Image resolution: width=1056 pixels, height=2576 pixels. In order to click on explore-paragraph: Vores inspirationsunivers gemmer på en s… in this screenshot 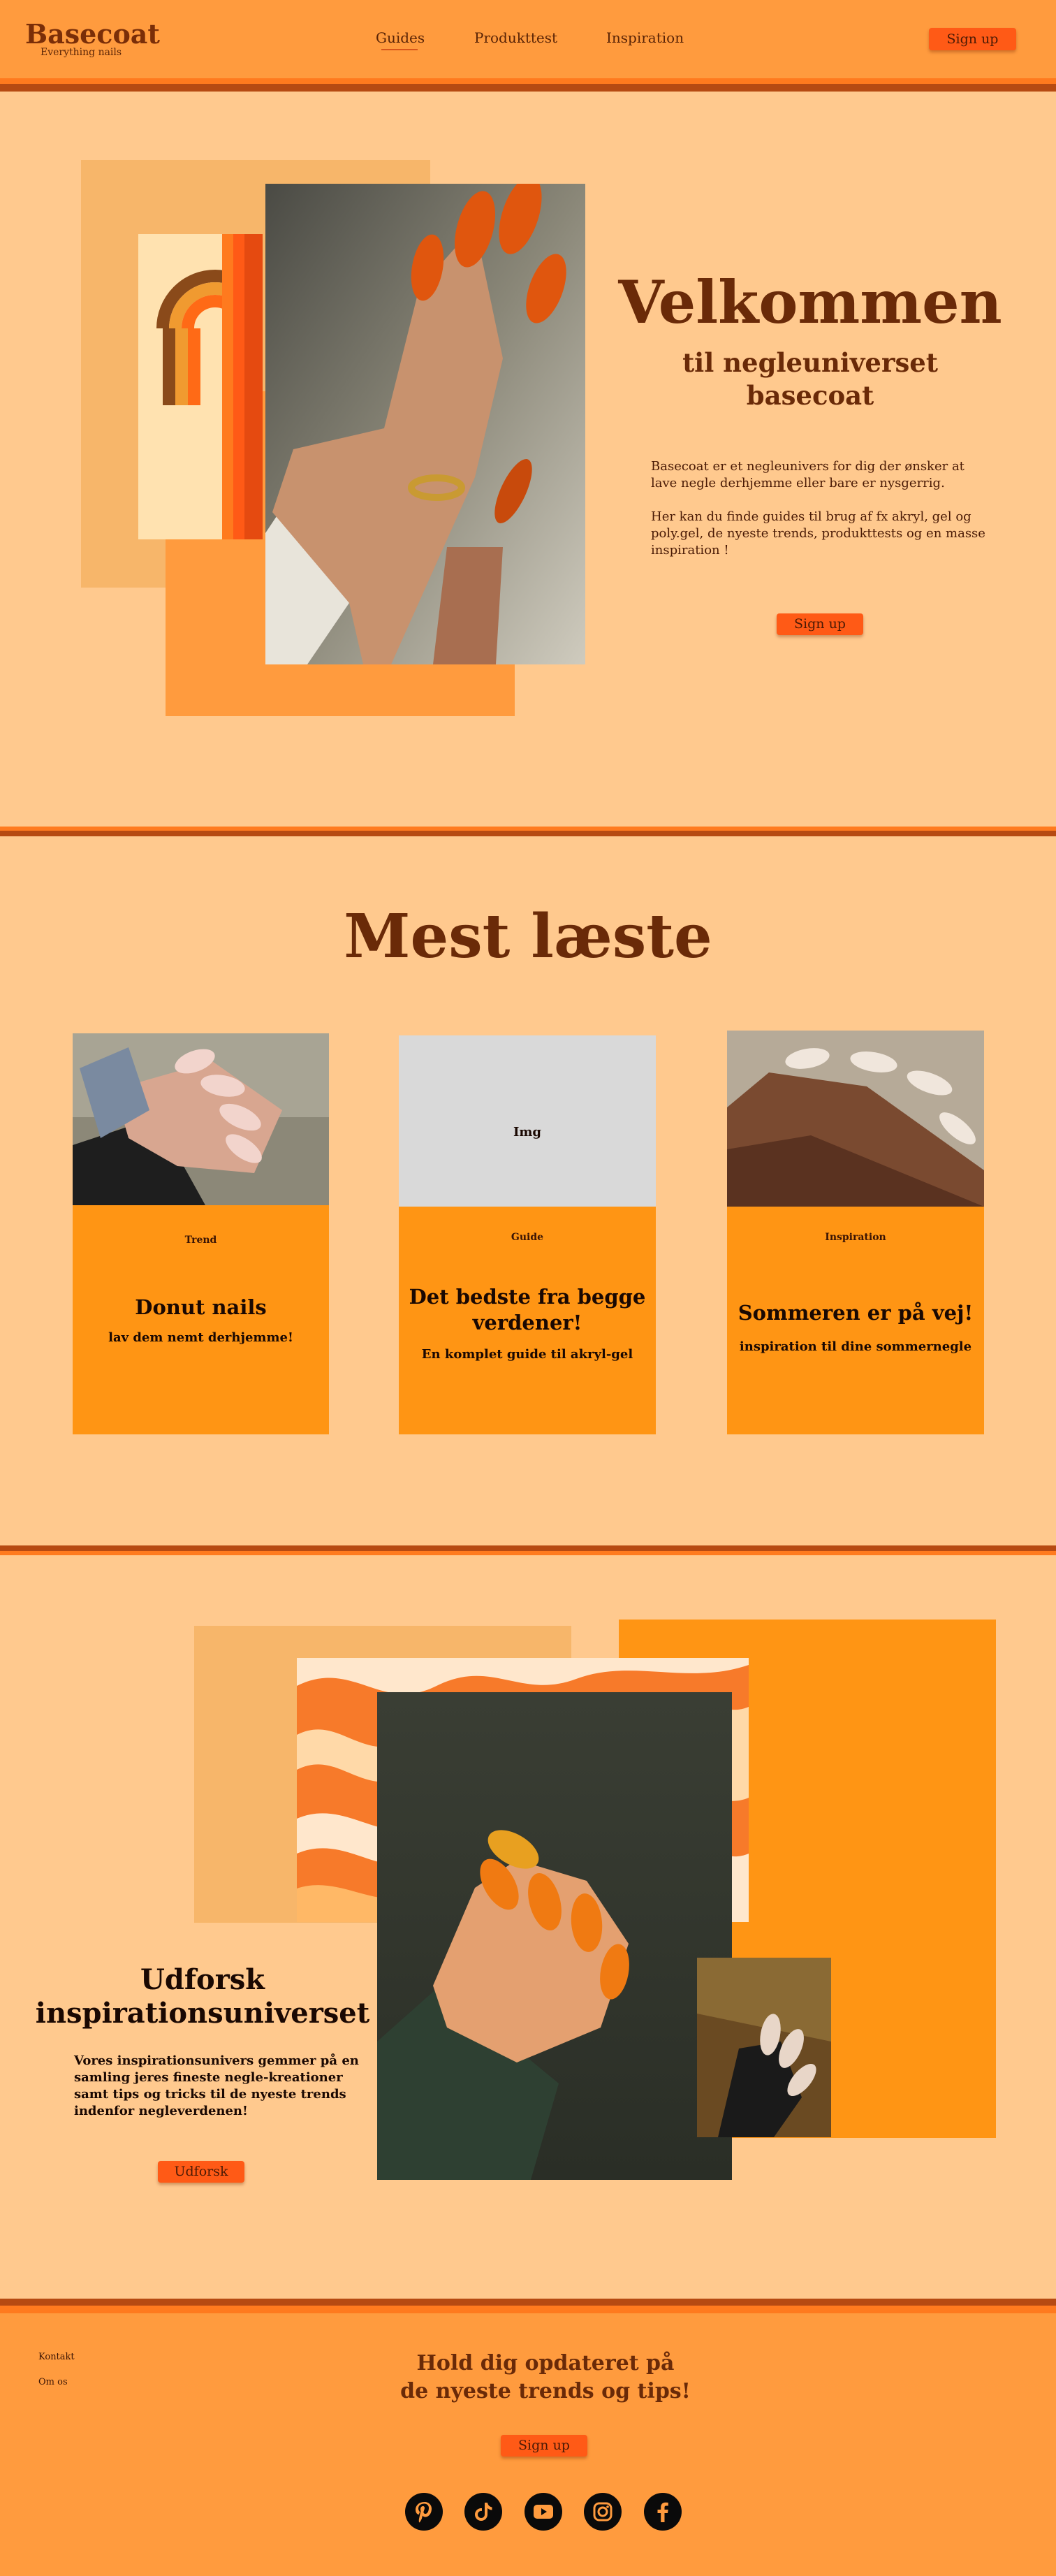, I will do `click(216, 2085)`.